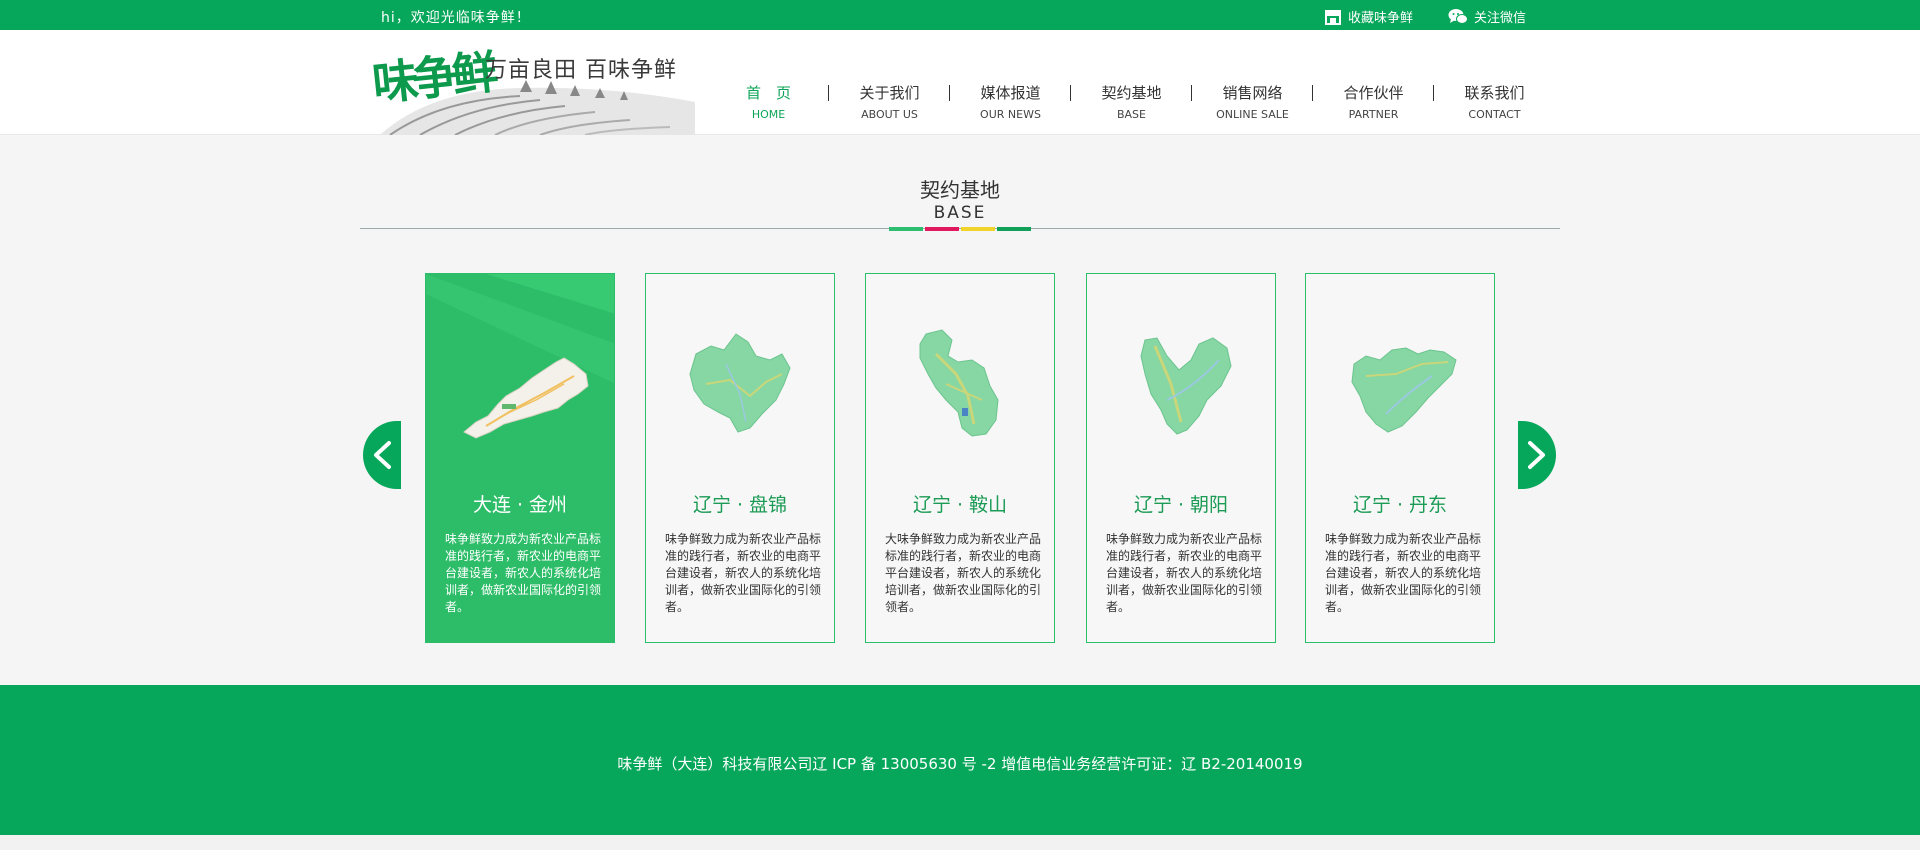  I want to click on carousel-prev-button, so click(382, 455).